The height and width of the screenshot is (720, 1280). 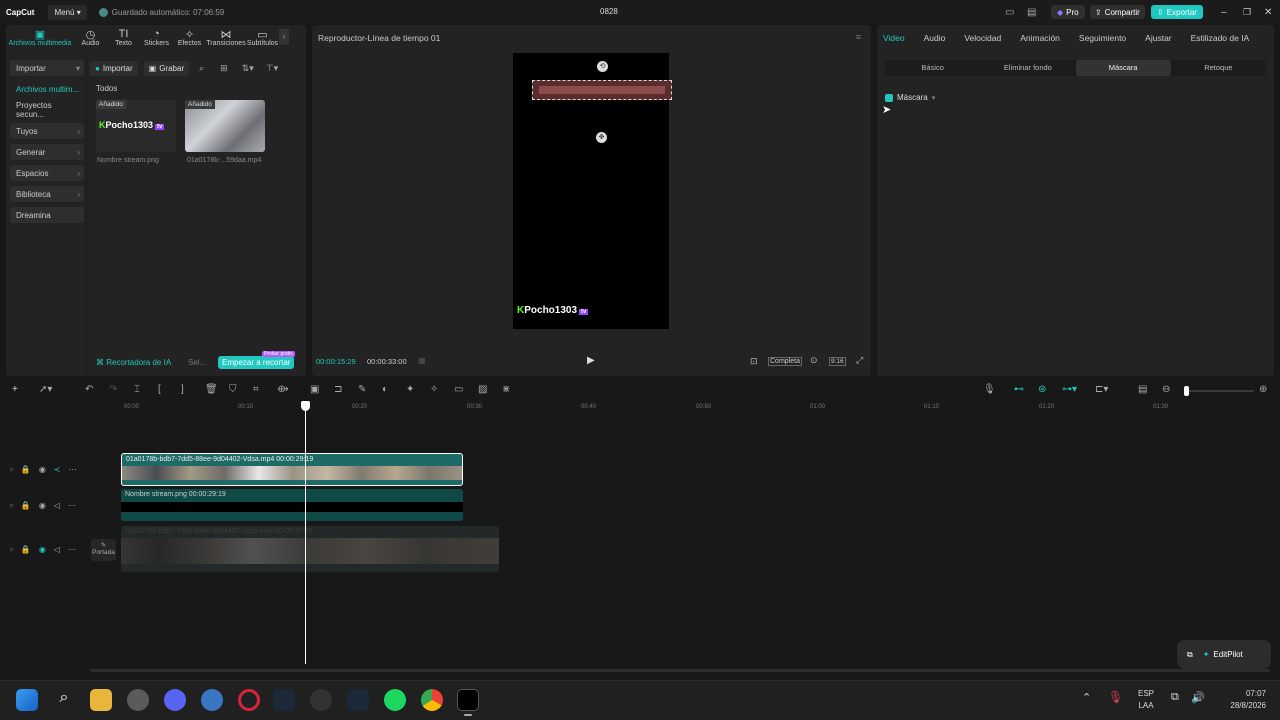 I want to click on cover-button: ✎ Portada, so click(x=103, y=550).